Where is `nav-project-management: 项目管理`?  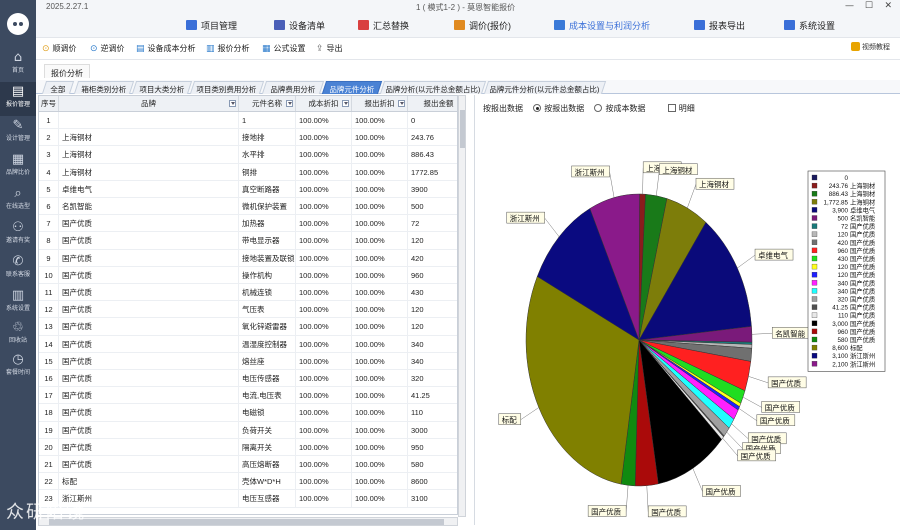 nav-project-management: 项目管理 is located at coordinates (211, 26).